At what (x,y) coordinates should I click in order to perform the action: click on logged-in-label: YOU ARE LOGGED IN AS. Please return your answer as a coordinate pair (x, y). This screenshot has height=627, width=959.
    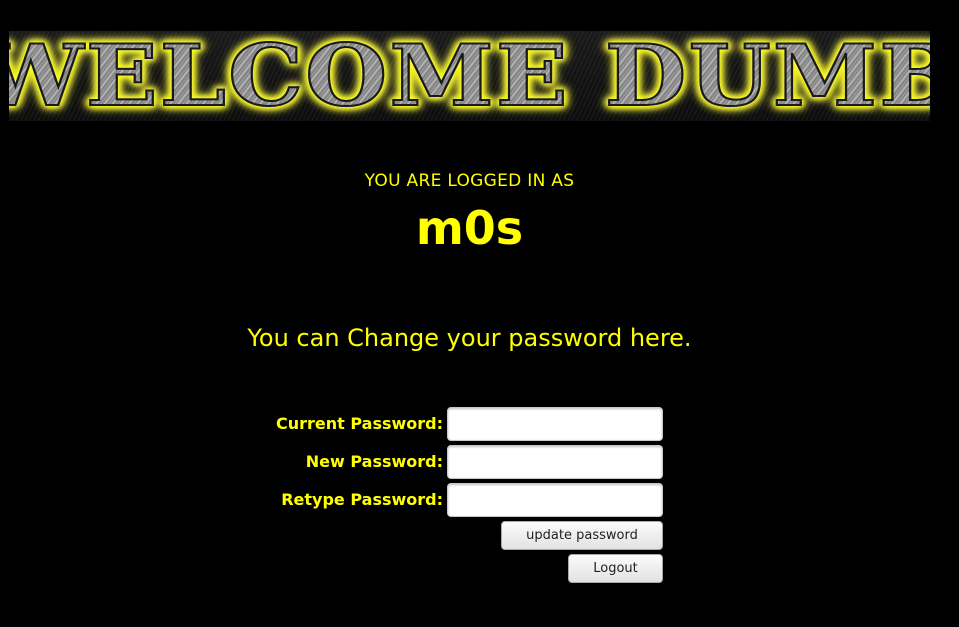
    Looking at the image, I should click on (469, 181).